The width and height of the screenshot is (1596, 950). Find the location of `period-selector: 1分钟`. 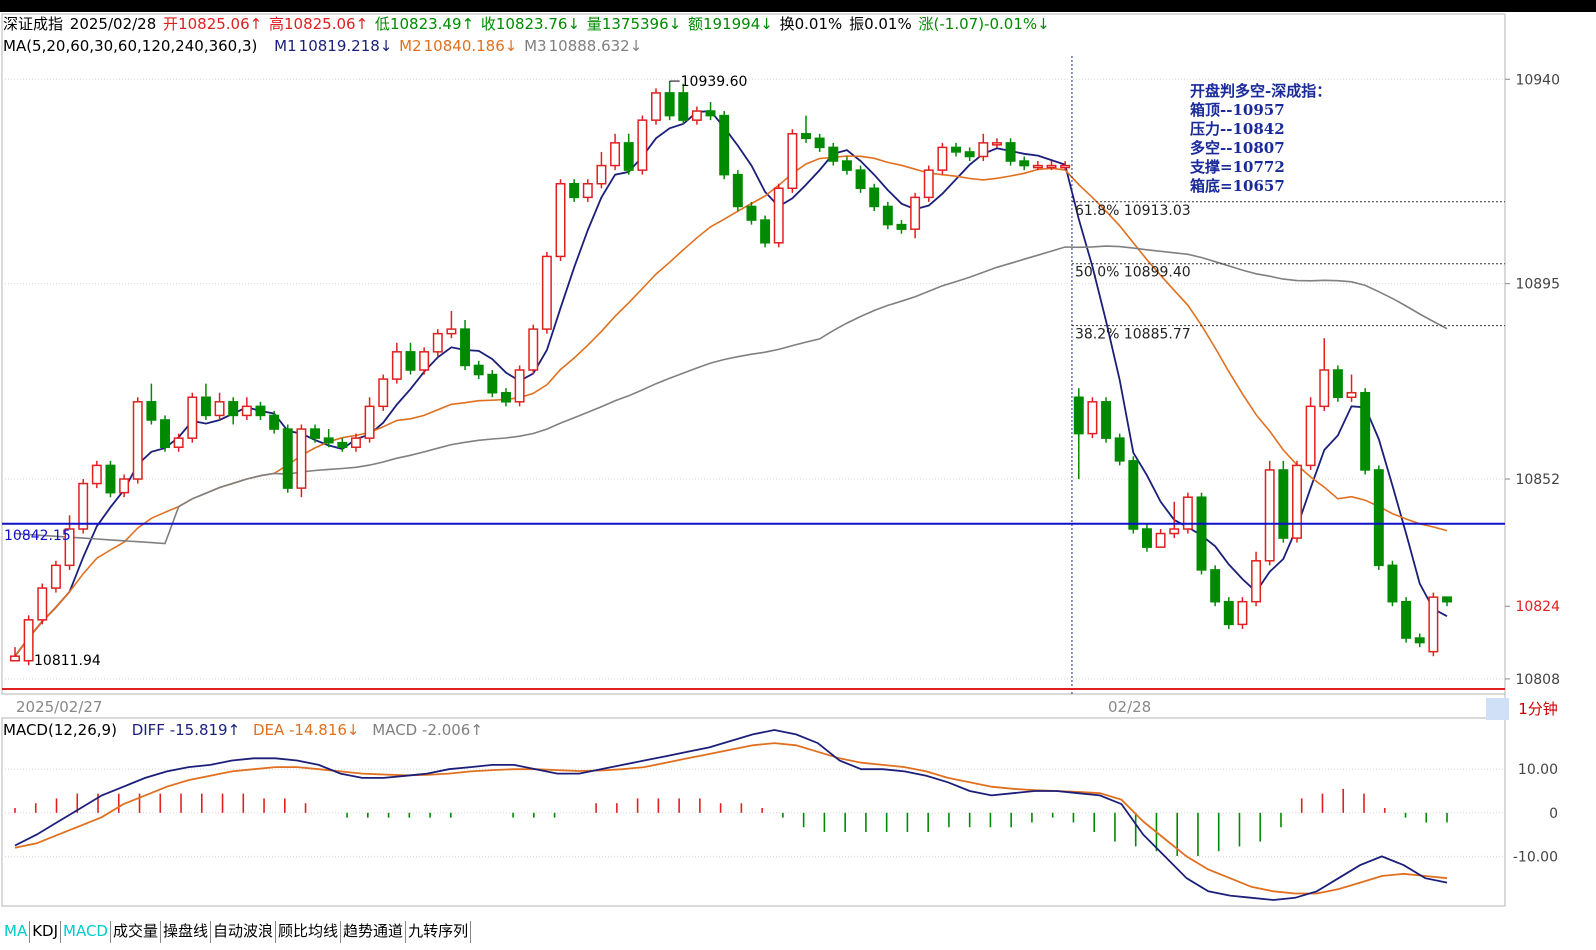

period-selector: 1分钟 is located at coordinates (1538, 709).